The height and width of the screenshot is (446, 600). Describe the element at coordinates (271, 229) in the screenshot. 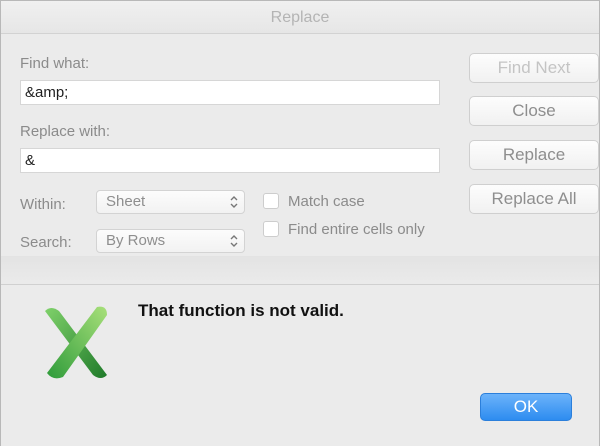

I see `entire-cells-checkbox` at that location.